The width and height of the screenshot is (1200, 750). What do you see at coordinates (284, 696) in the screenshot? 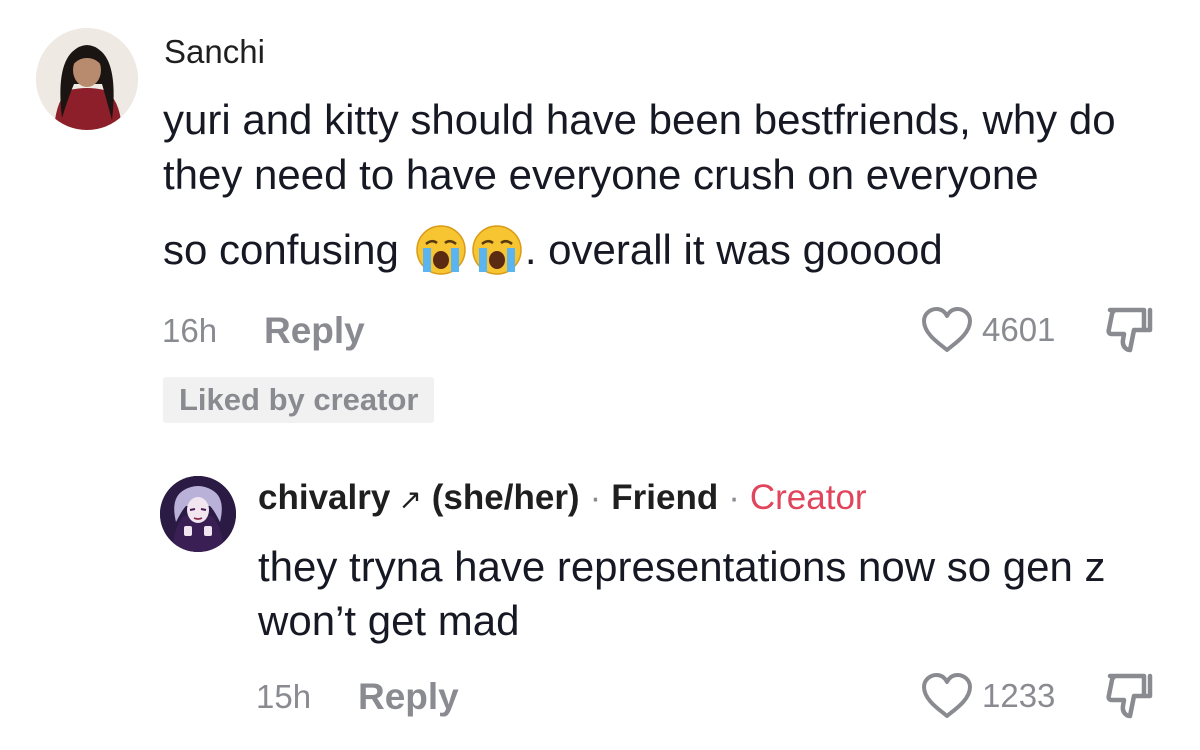
I see `reply-timestamp: 15h` at bounding box center [284, 696].